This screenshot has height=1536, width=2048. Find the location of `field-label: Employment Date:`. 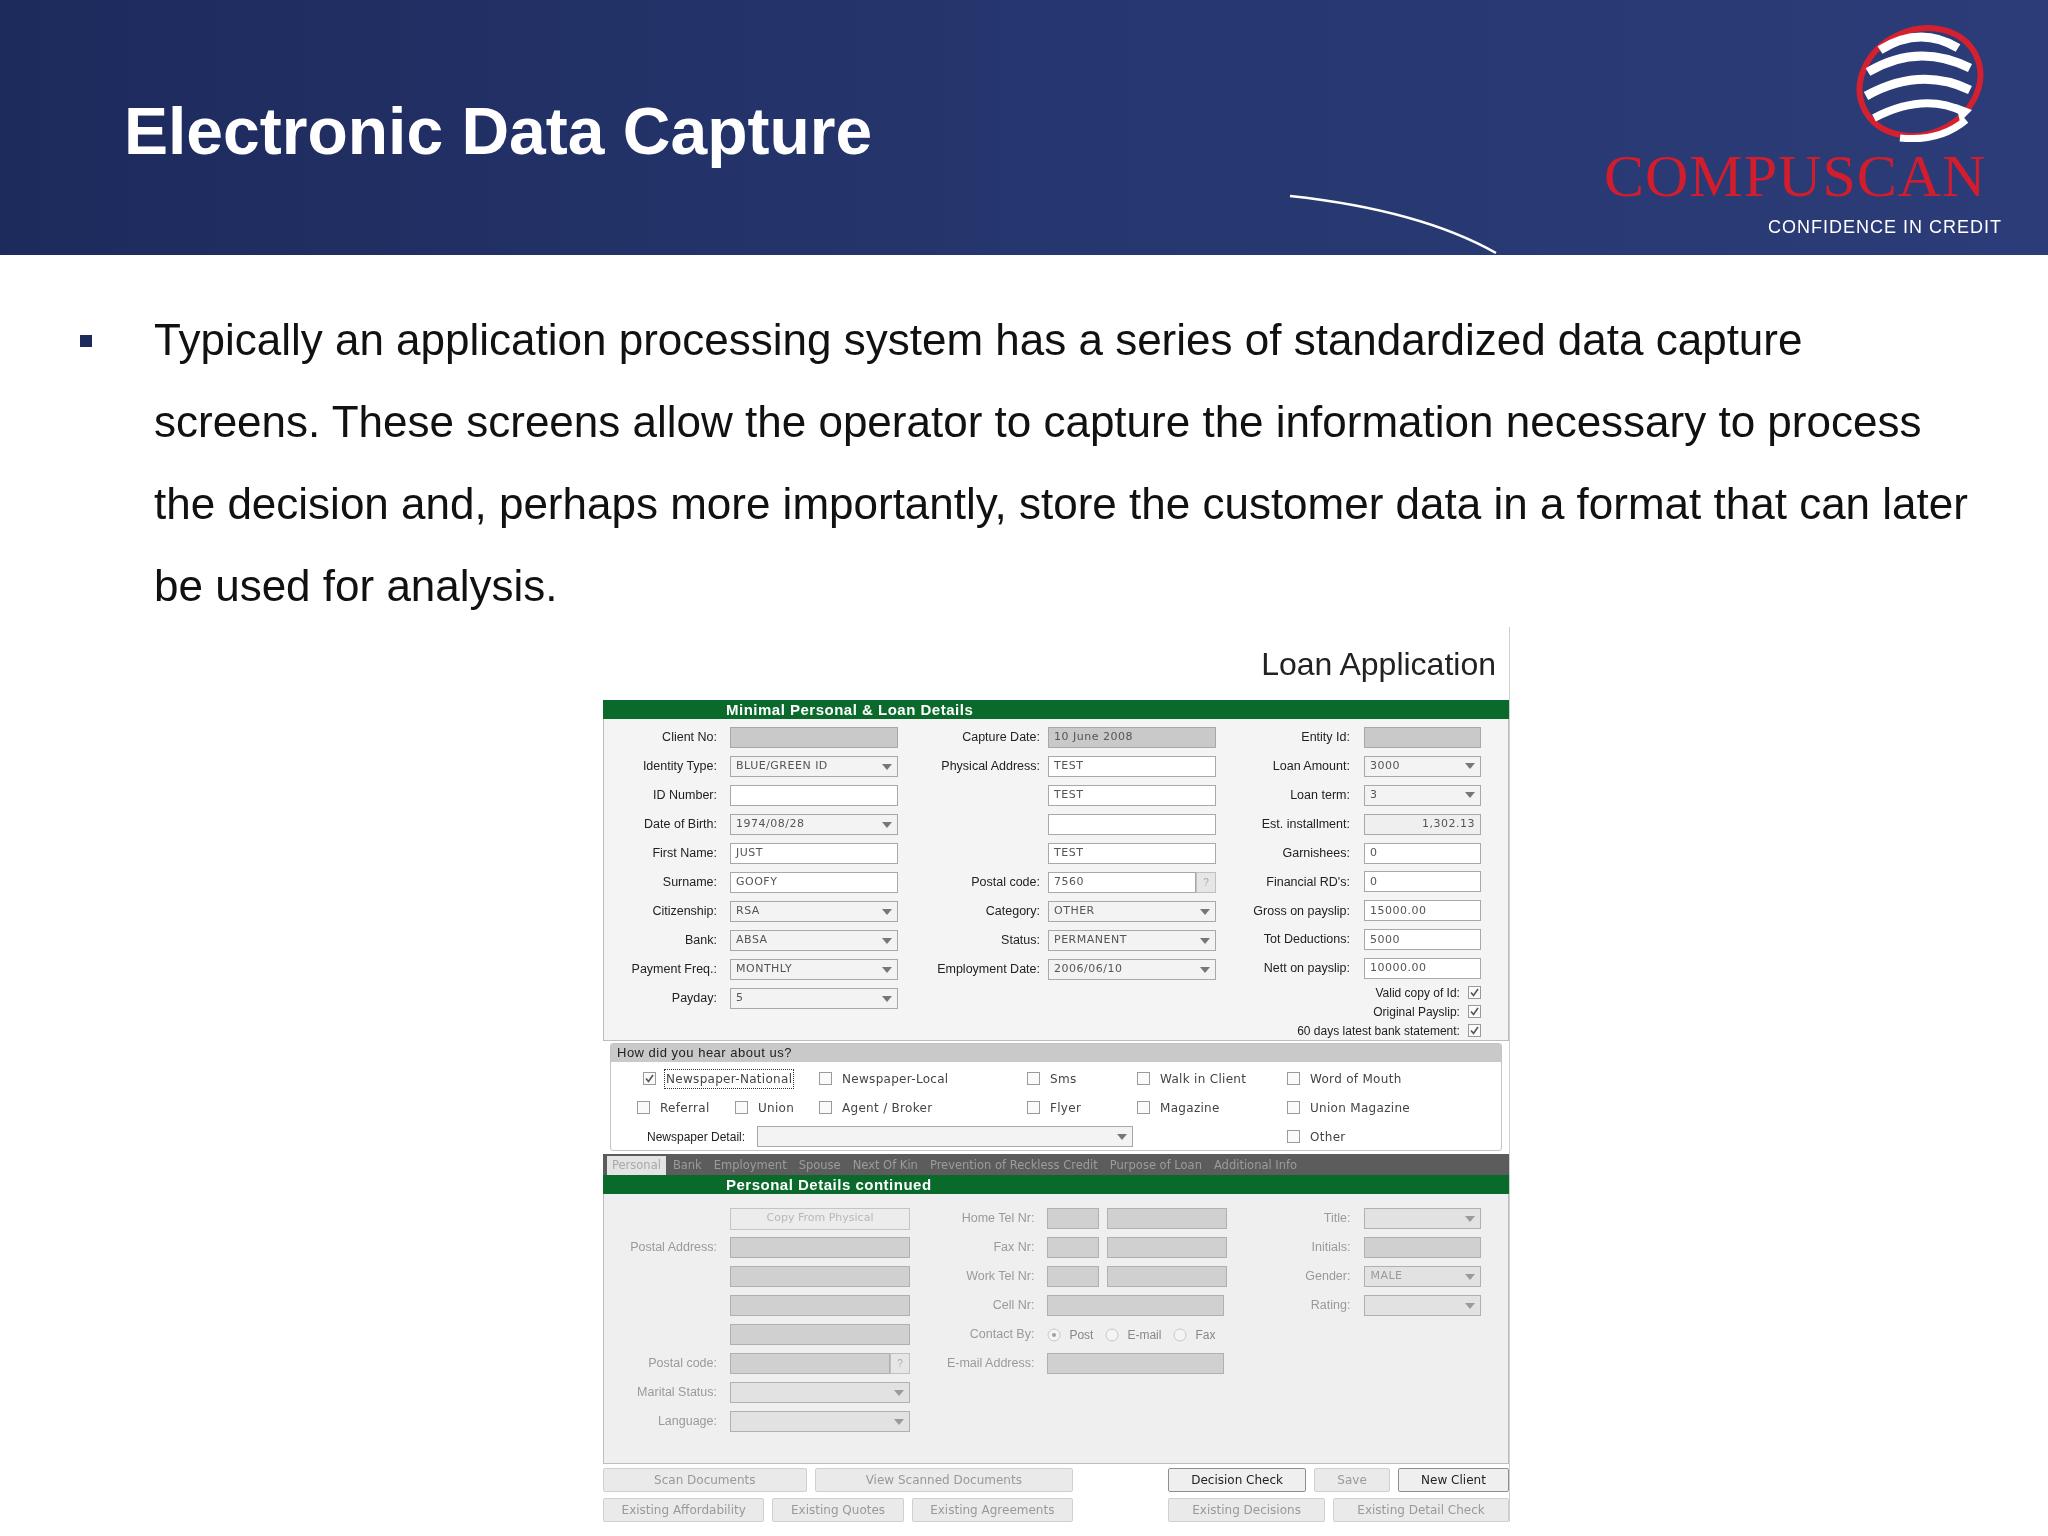

field-label: Employment Date: is located at coordinates (988, 969).